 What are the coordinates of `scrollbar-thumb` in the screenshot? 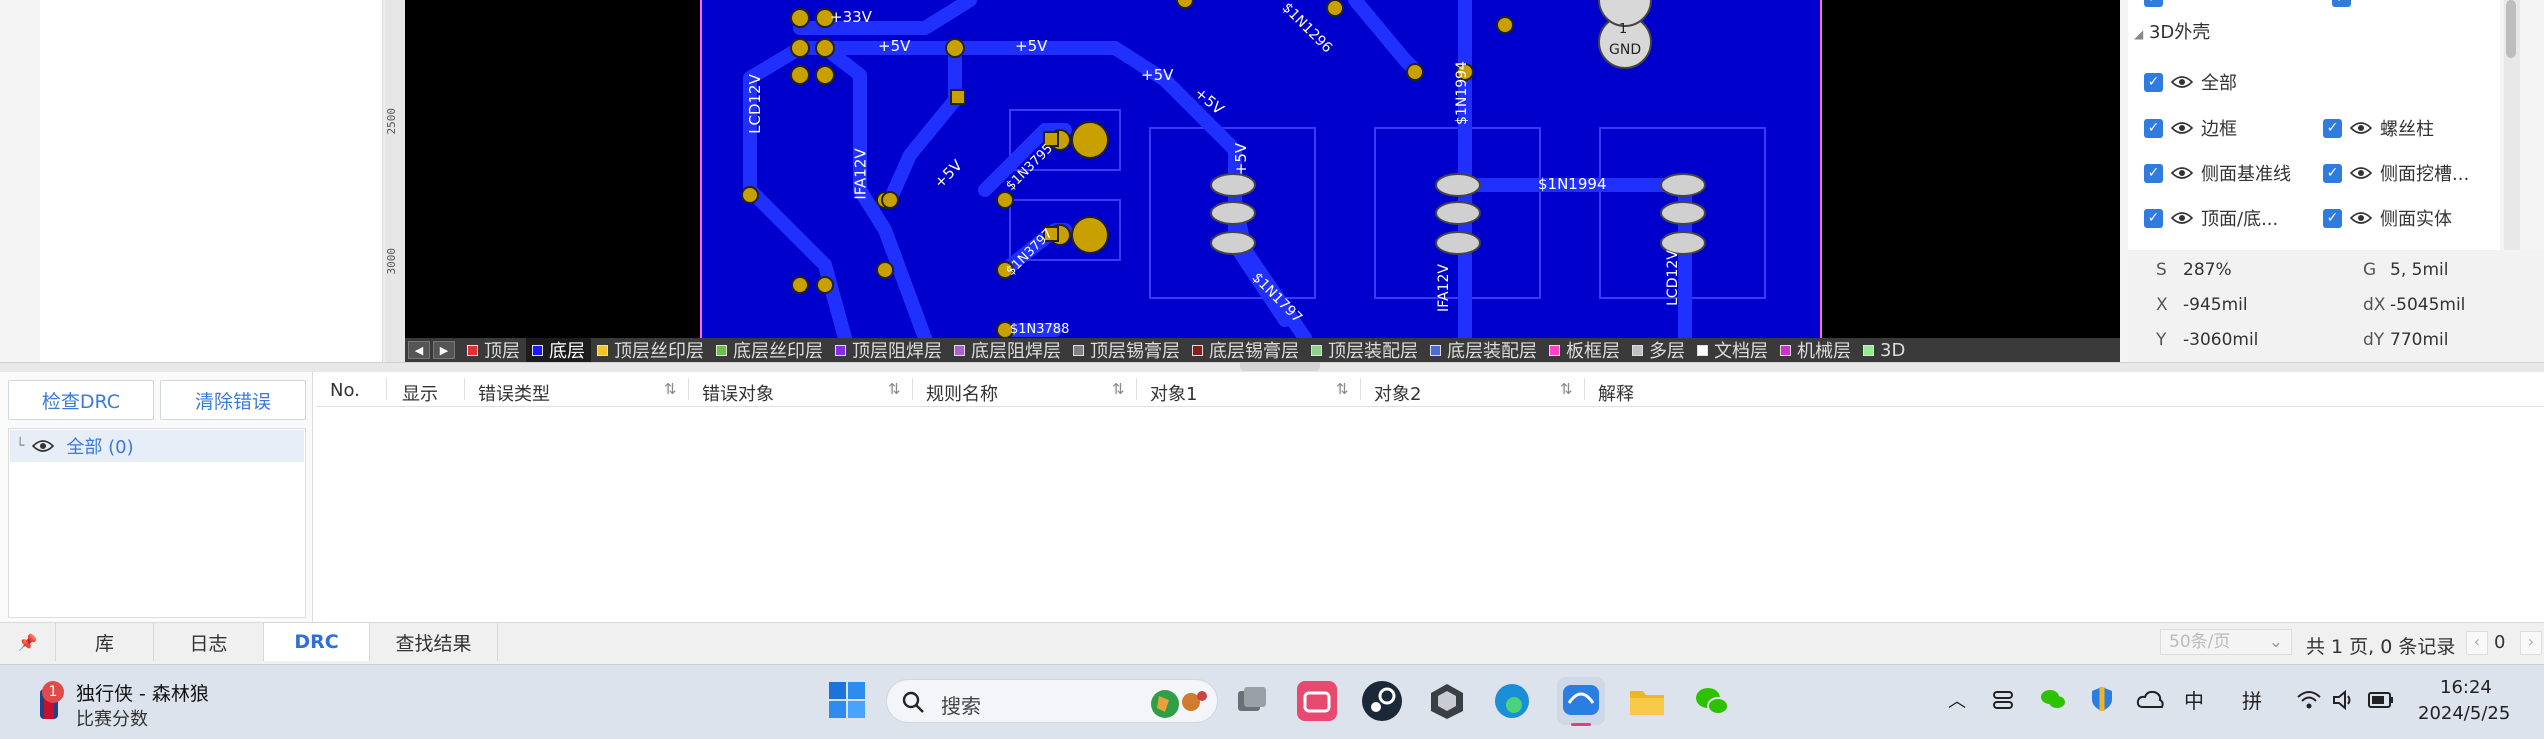 It's located at (2511, 29).